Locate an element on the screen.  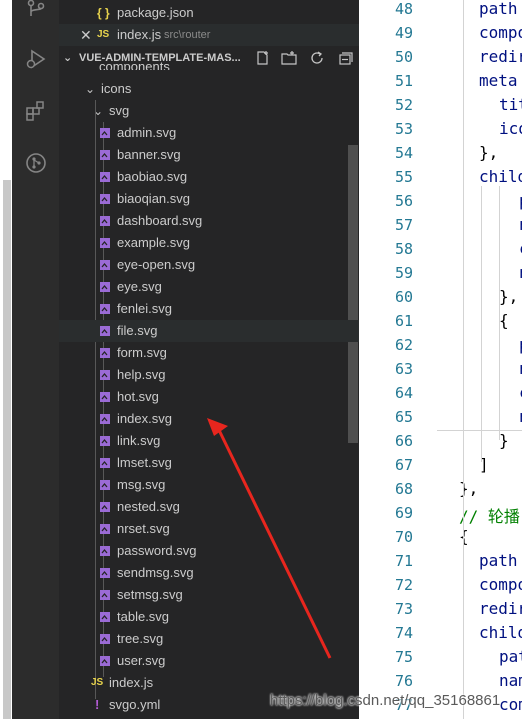
arrow-shaft is located at coordinates (274, 543).